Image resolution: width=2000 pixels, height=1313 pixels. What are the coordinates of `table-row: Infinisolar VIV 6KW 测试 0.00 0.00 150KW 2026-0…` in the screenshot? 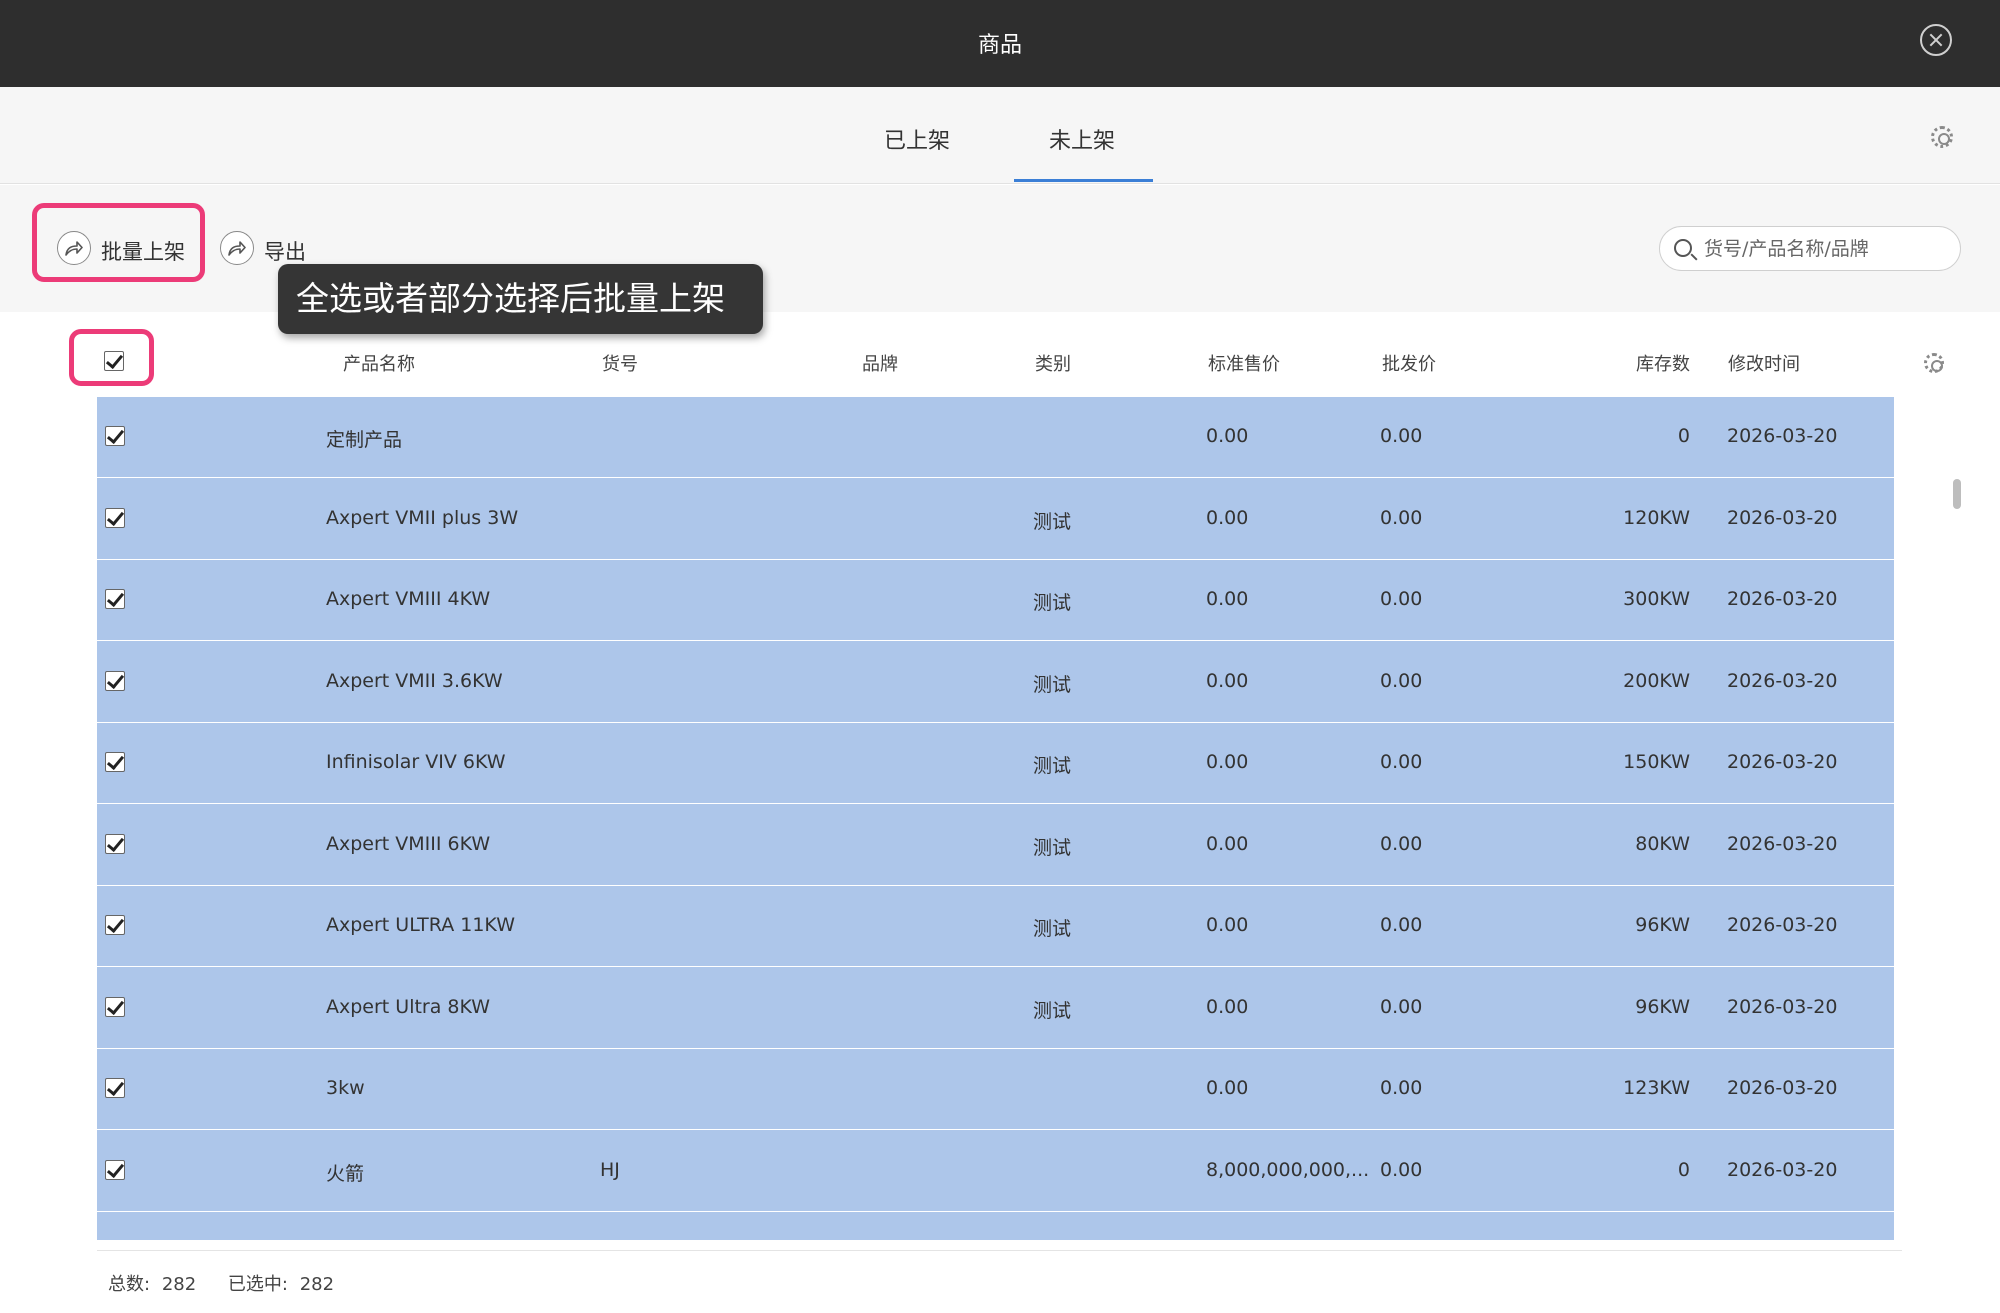 It's located at (995, 763).